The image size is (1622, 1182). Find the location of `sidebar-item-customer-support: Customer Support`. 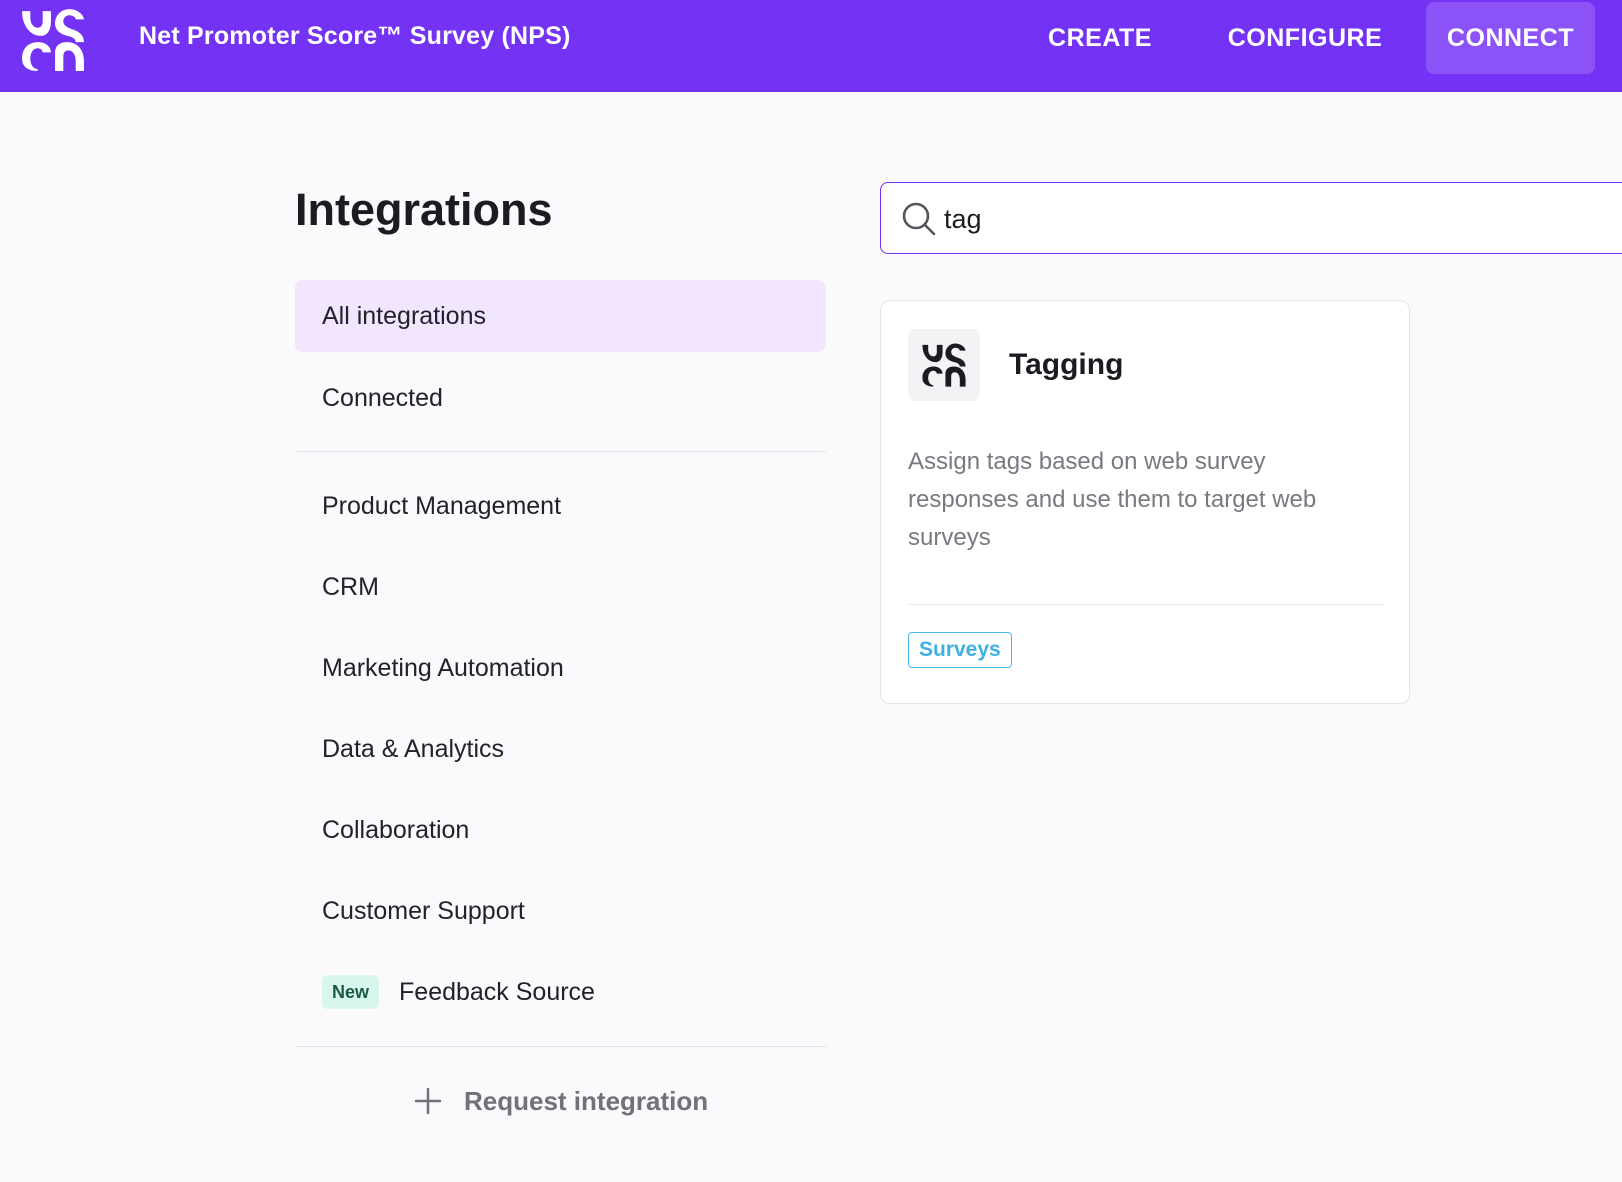

sidebar-item-customer-support: Customer Support is located at coordinates (560, 911).